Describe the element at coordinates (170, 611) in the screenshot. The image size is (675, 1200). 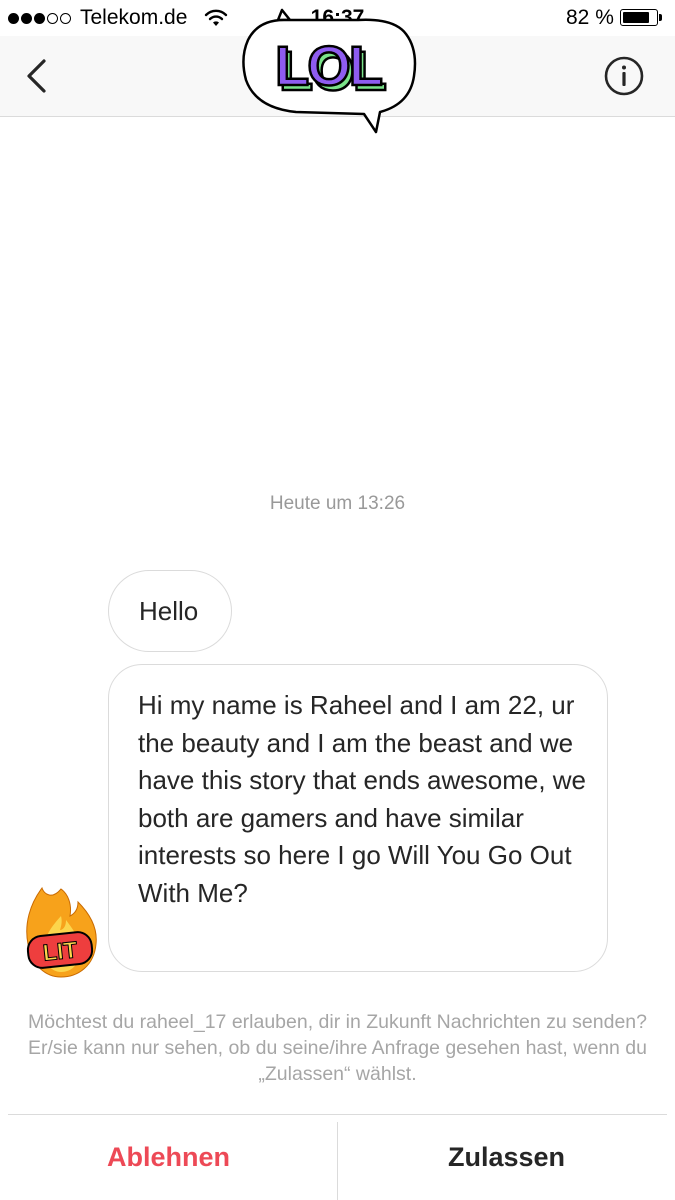
I see `message-bubble-hello: Hello` at that location.